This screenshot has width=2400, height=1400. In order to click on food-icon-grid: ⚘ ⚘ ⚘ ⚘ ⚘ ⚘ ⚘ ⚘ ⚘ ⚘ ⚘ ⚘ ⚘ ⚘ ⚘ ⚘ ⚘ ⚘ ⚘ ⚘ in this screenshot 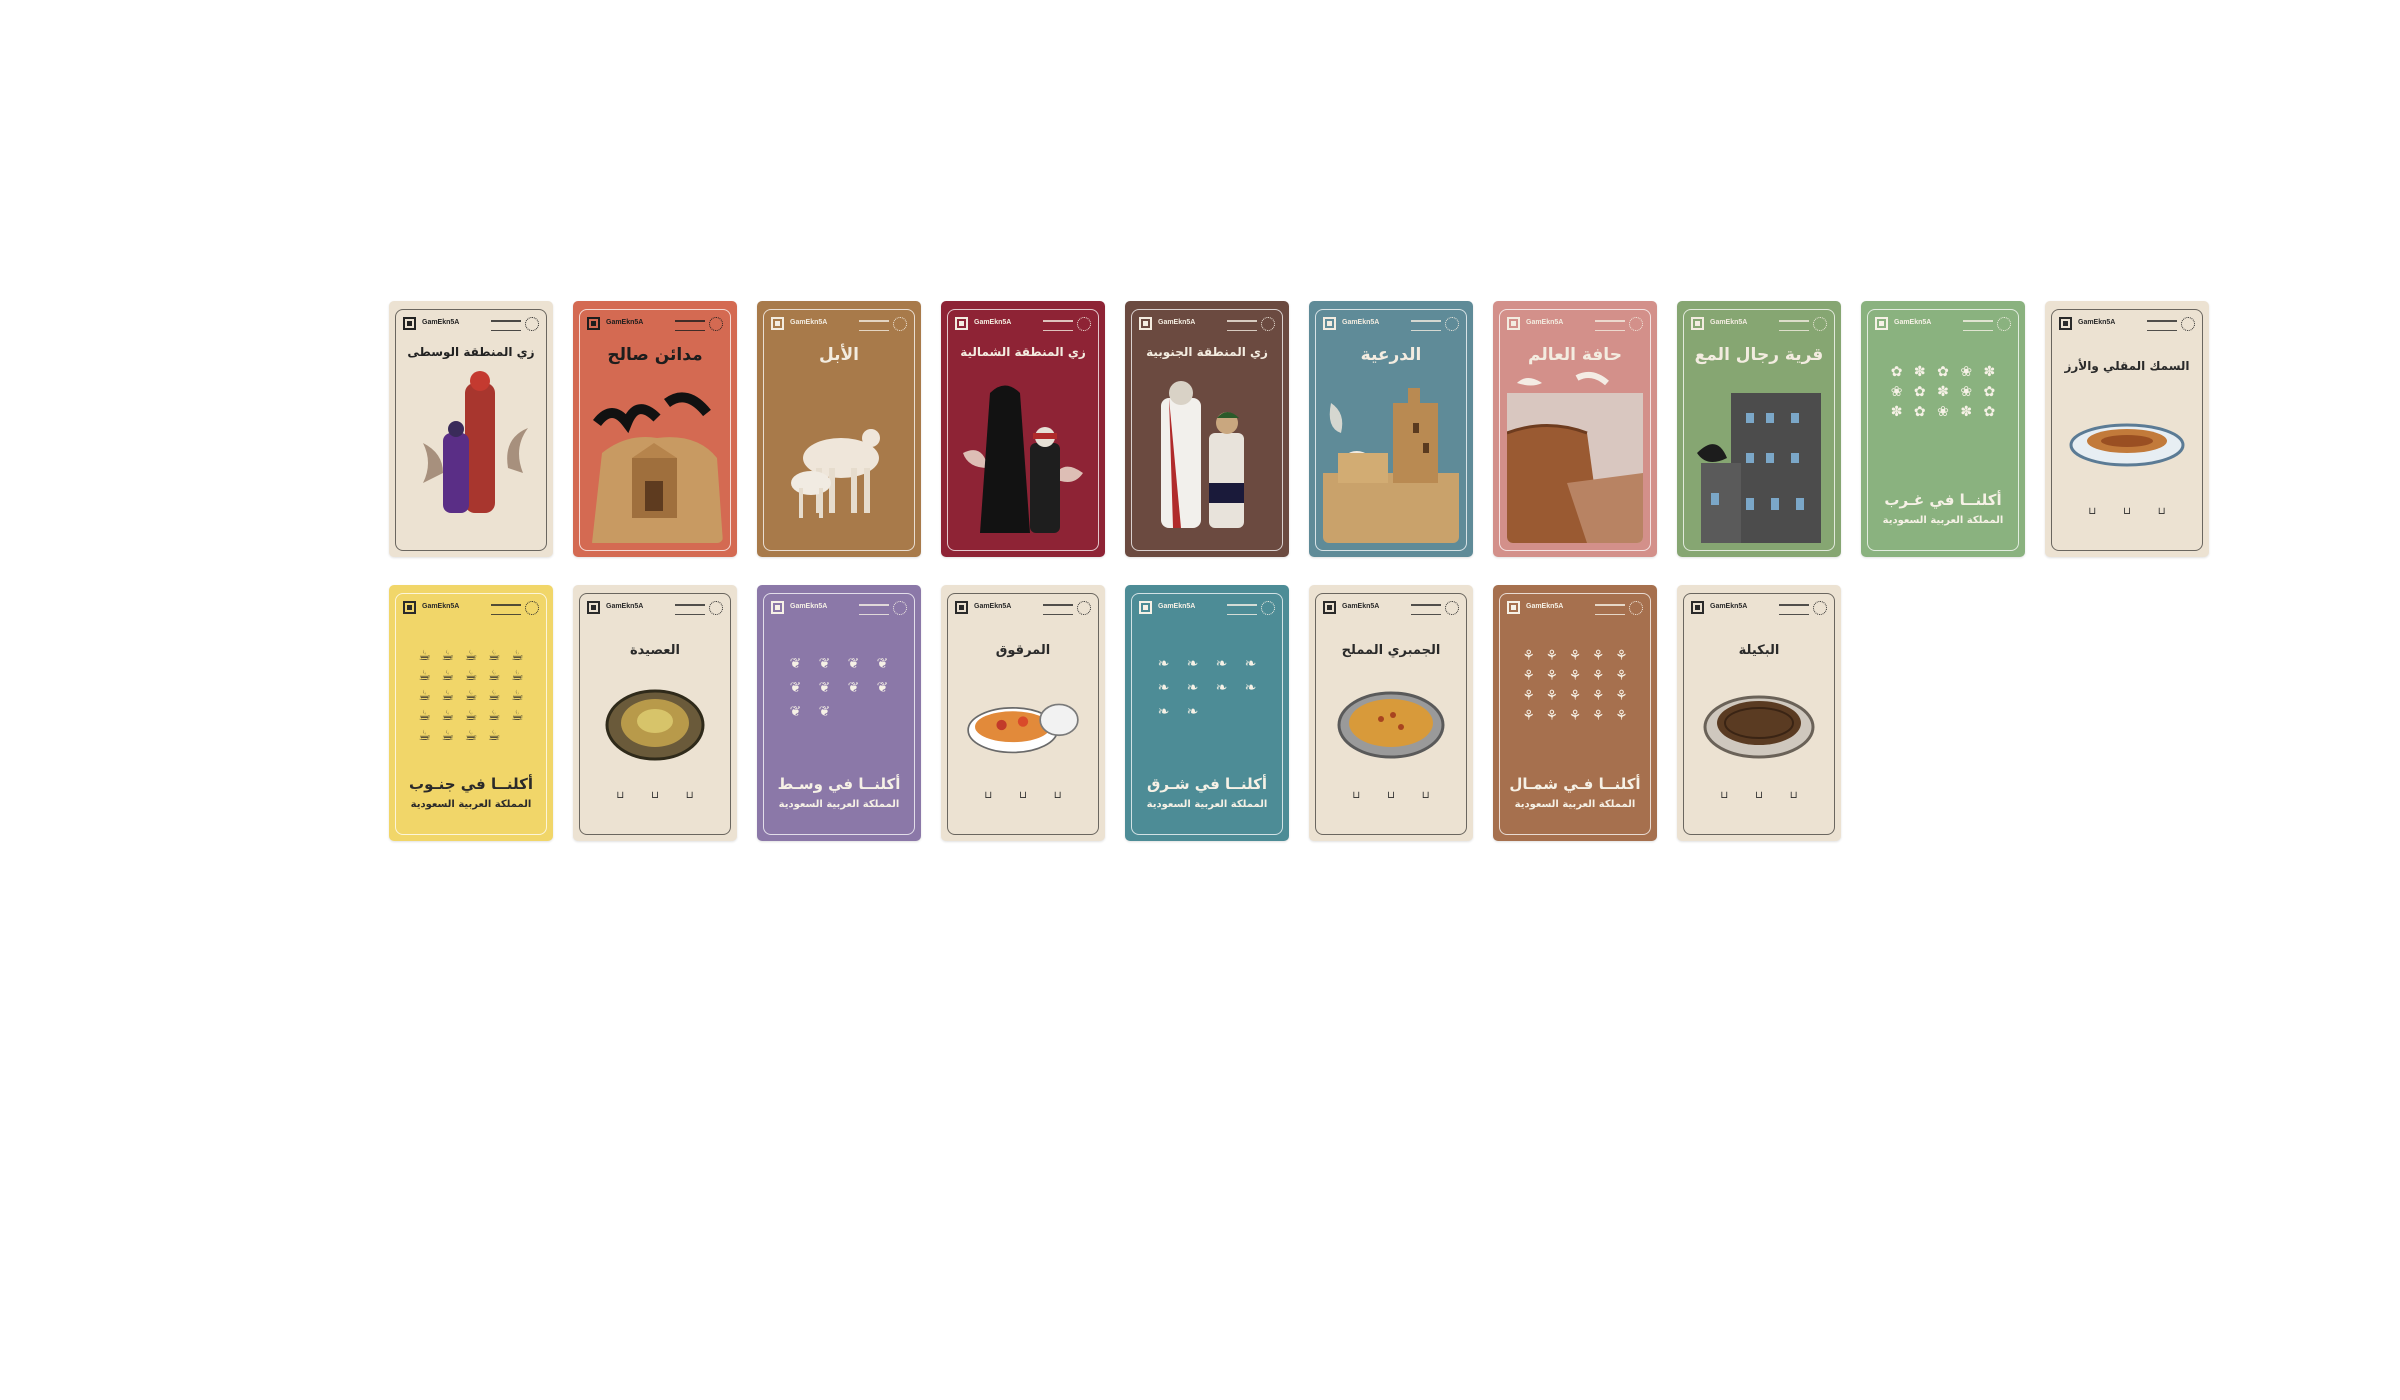, I will do `click(1575, 686)`.